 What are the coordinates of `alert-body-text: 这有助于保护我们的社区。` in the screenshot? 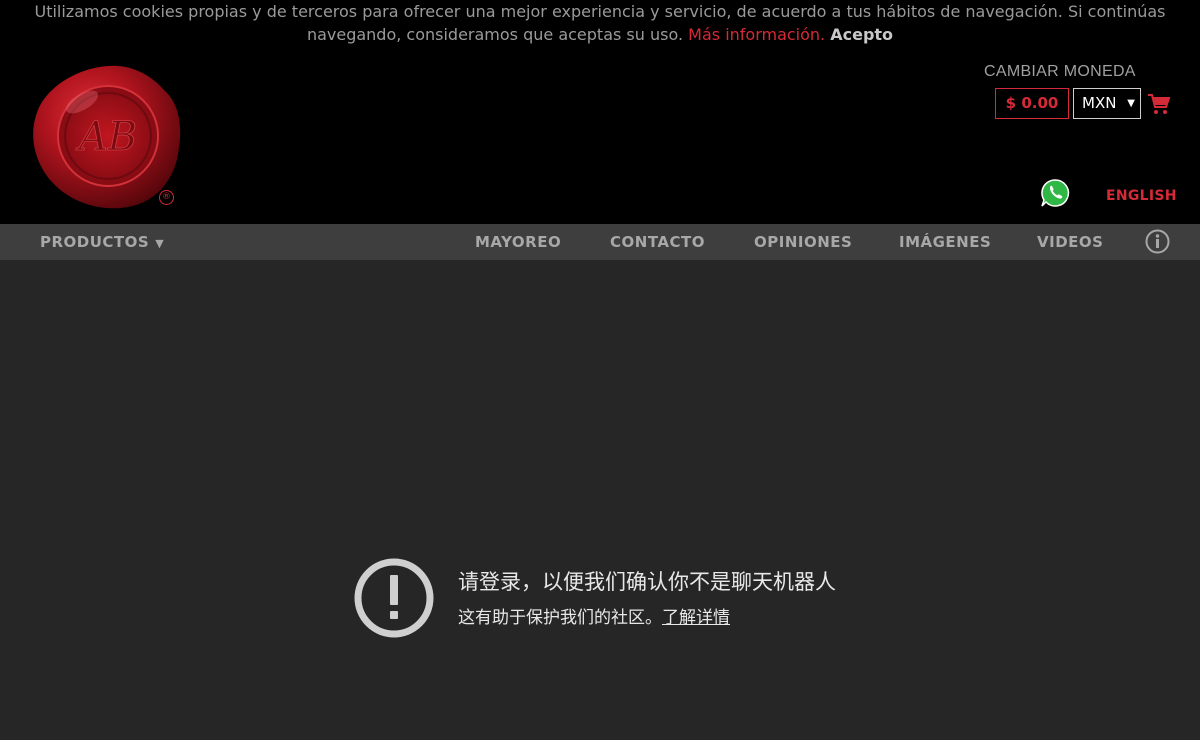 It's located at (560, 618).